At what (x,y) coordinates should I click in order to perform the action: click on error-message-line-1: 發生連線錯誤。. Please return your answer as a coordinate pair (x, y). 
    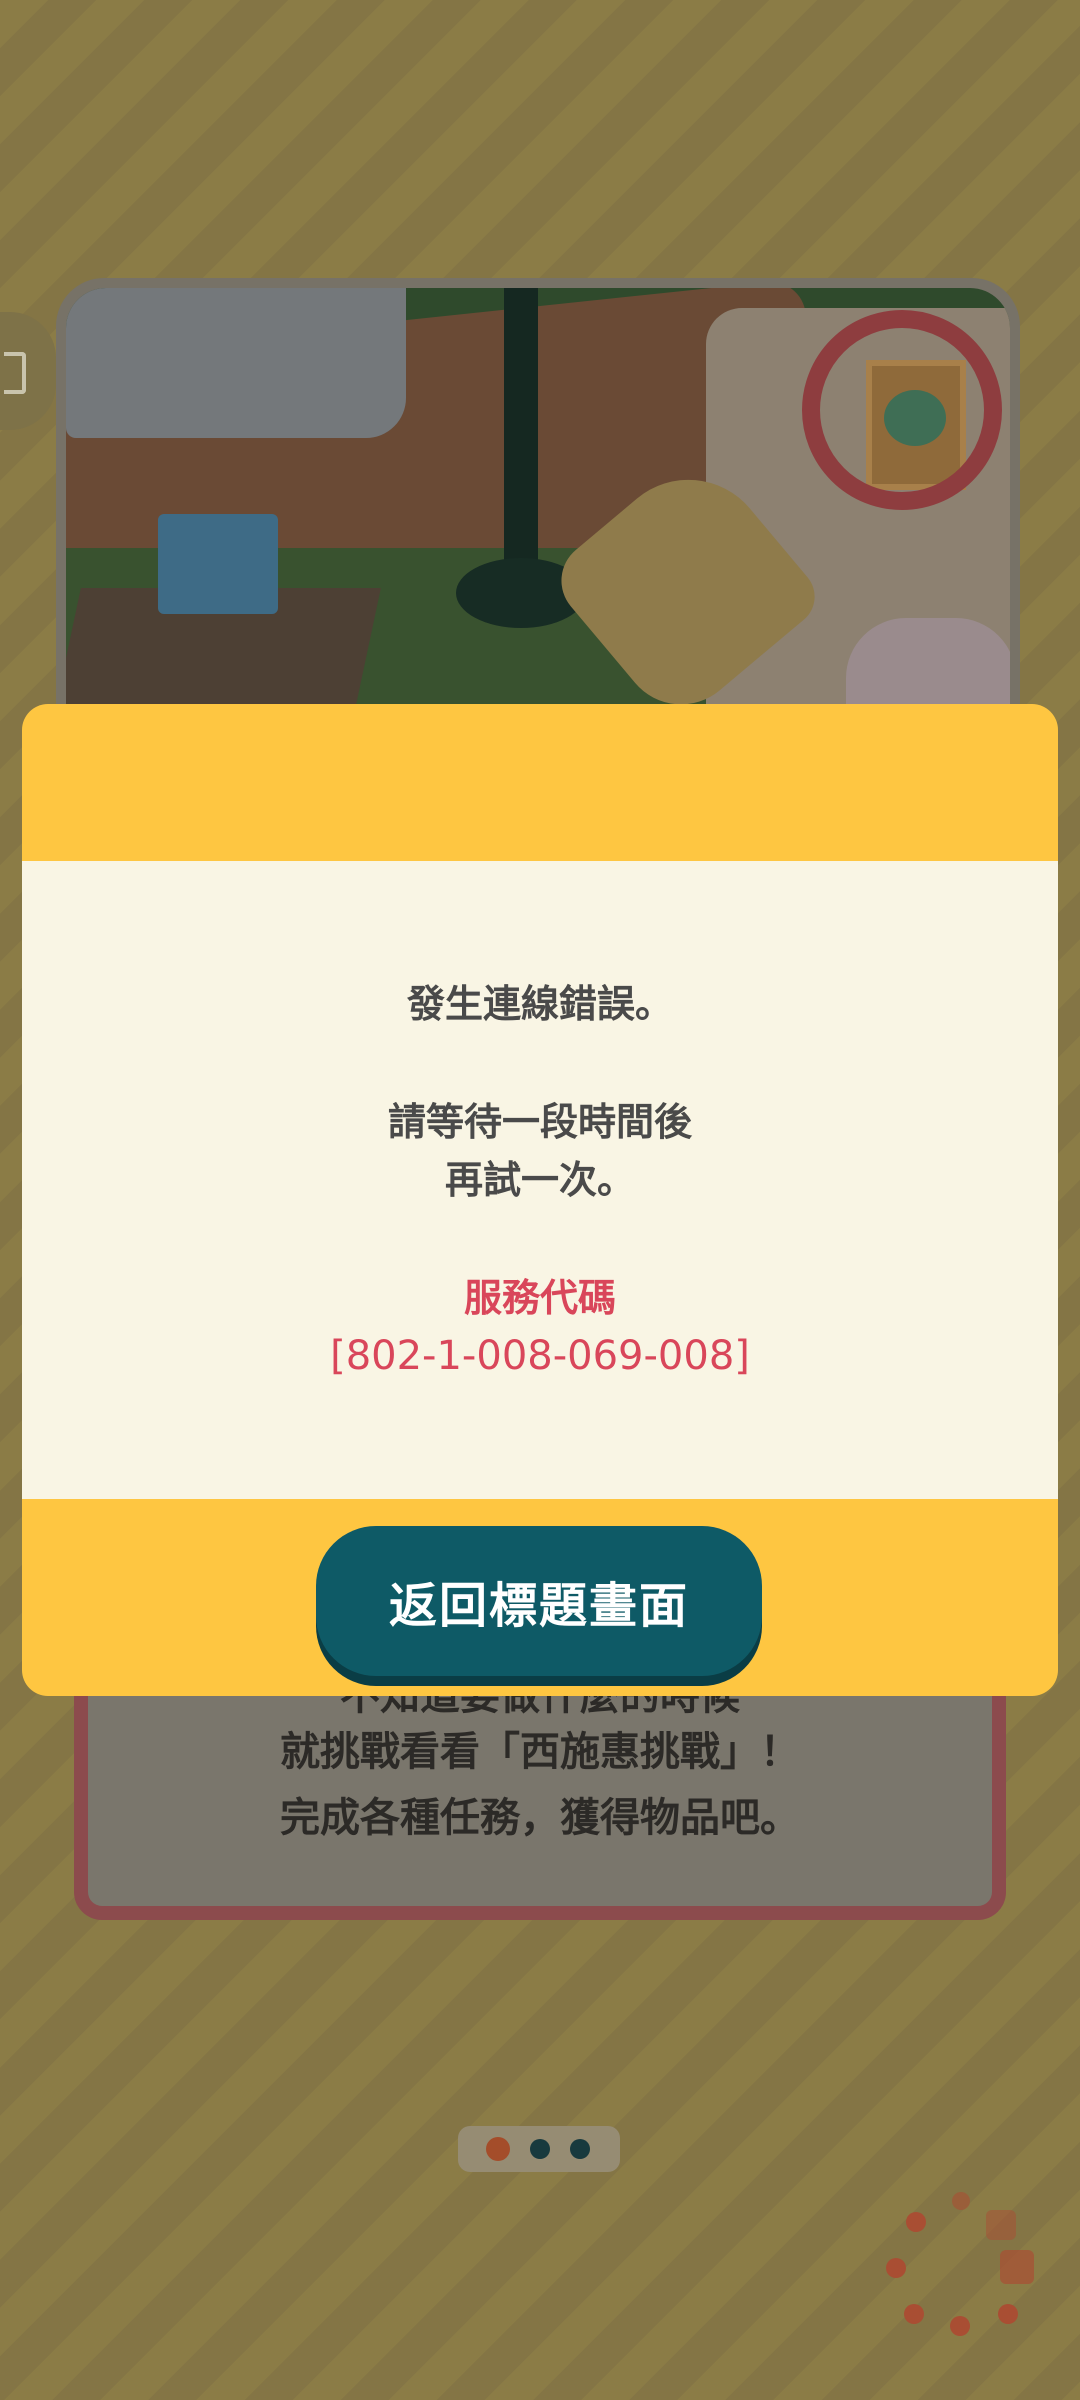
    Looking at the image, I should click on (539, 1004).